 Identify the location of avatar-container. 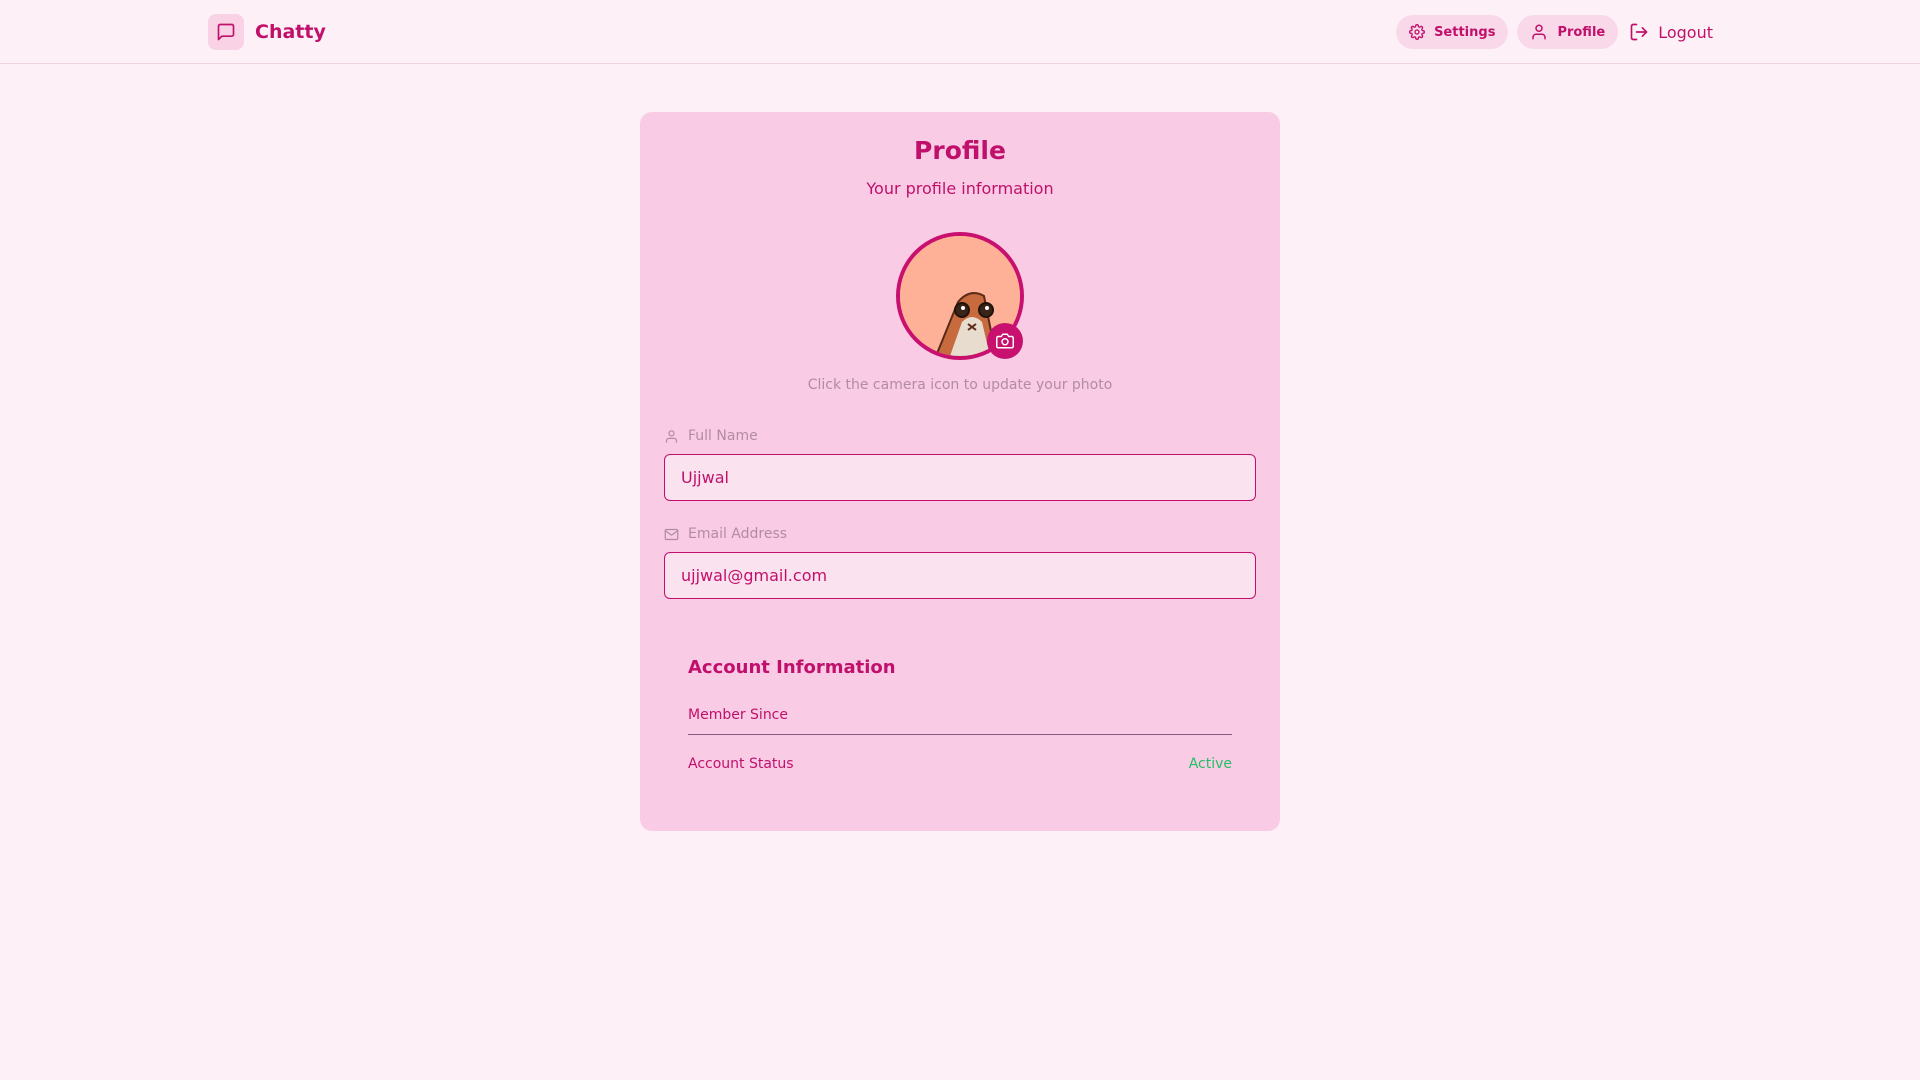
(960, 296).